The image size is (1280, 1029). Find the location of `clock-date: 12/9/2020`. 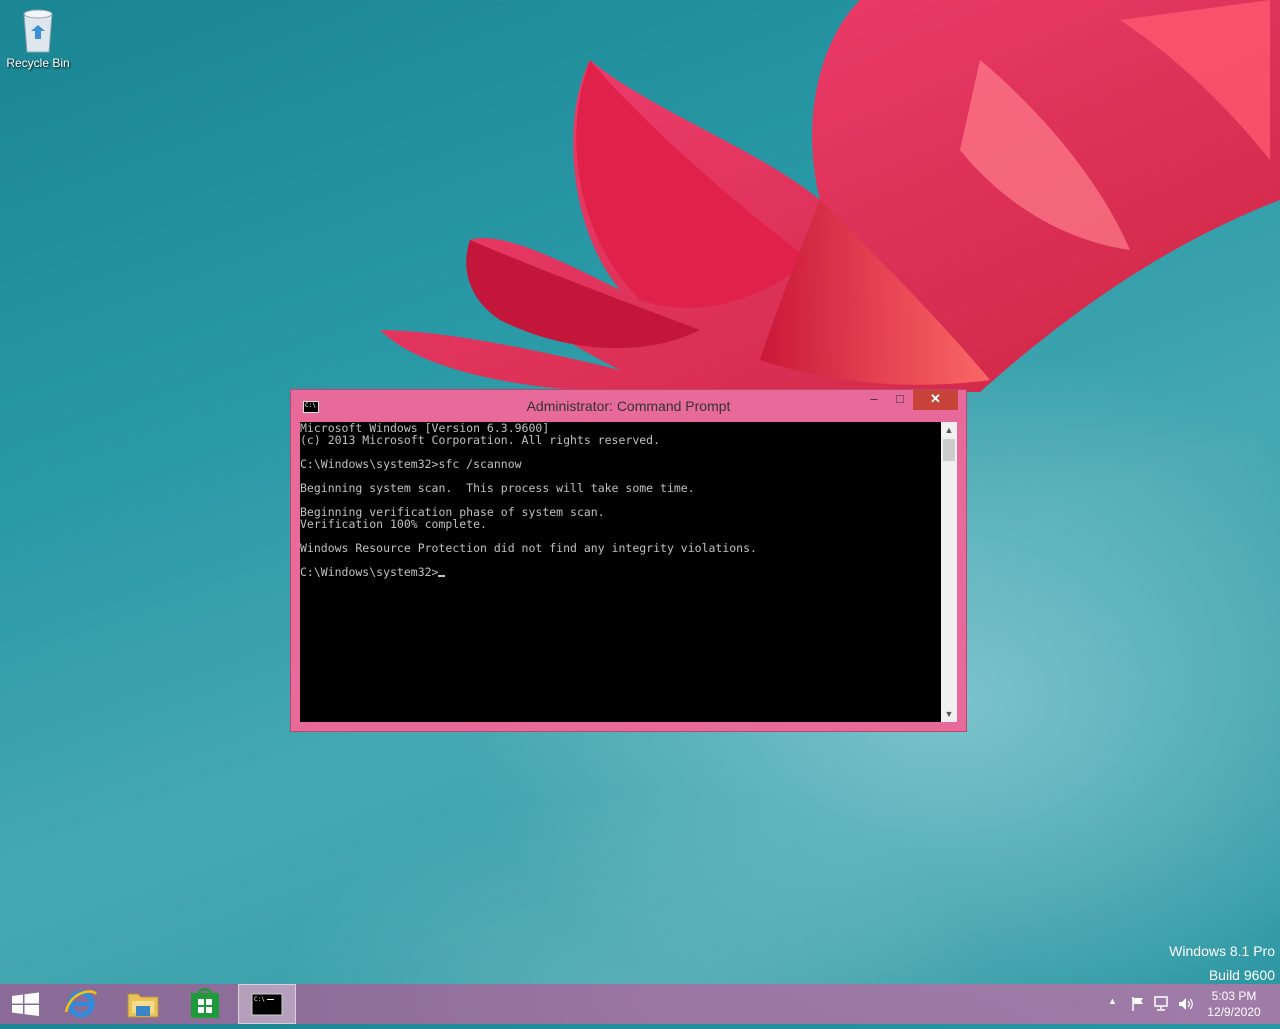

clock-date: 12/9/2020 is located at coordinates (1234, 1012).